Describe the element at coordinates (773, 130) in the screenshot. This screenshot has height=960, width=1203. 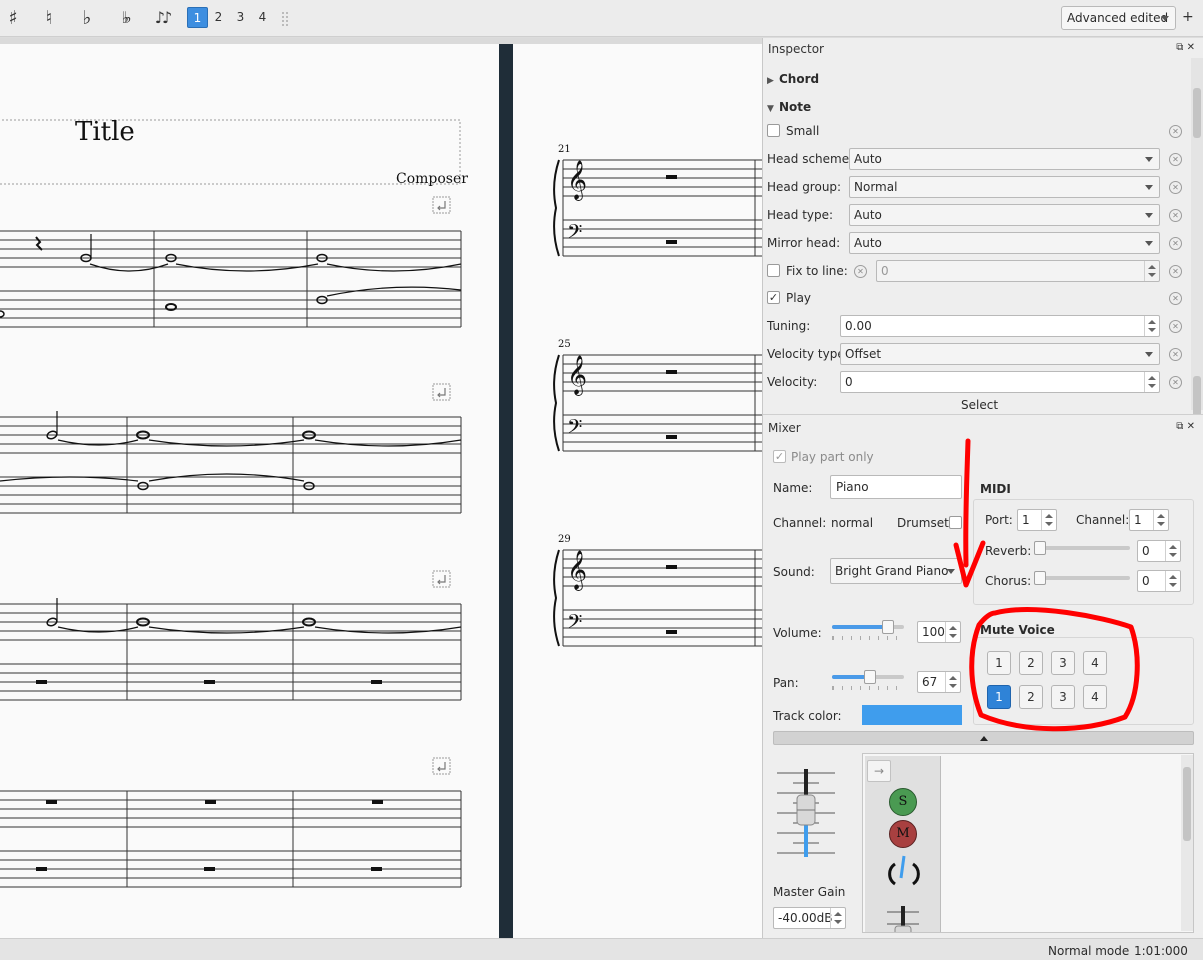
I see `small-checkbox` at that location.